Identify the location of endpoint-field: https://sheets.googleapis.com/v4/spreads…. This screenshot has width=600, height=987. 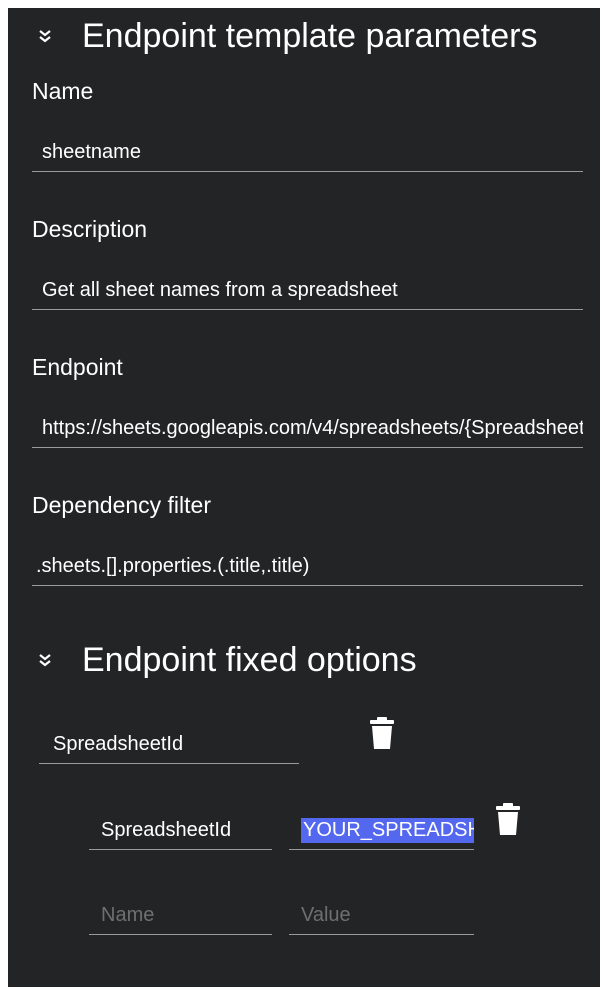
(307, 429).